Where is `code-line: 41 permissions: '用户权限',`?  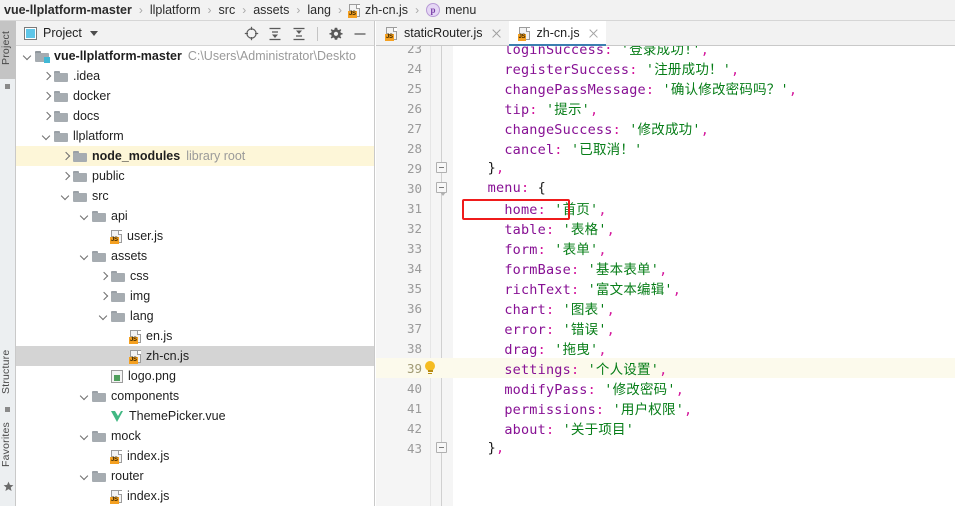 code-line: 41 permissions: '用户权限', is located at coordinates (665, 408).